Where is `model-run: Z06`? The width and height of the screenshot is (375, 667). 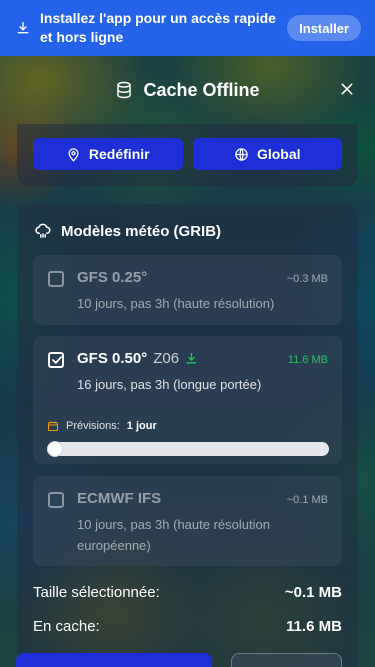
model-run: Z06 is located at coordinates (166, 358).